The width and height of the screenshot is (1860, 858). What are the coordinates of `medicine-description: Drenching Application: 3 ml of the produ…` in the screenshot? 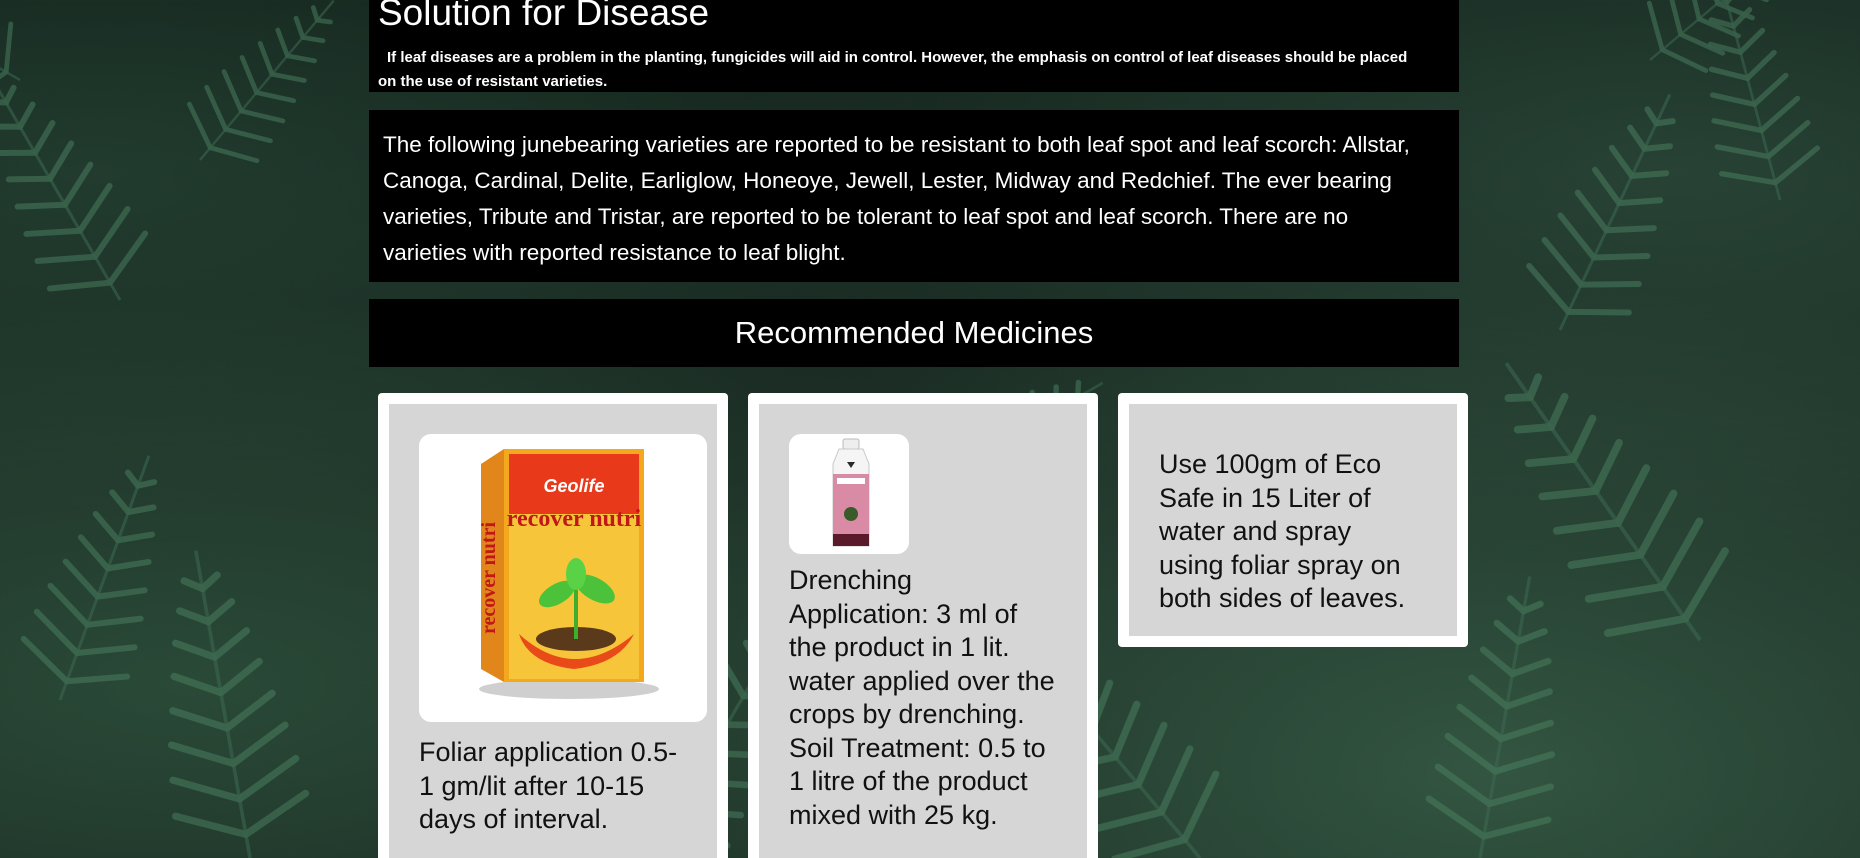 It's located at (922, 697).